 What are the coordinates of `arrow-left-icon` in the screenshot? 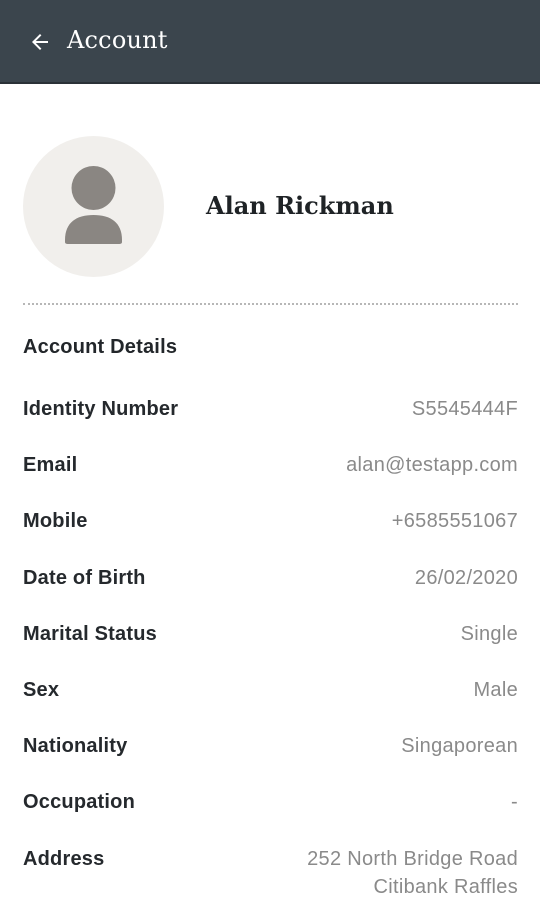 It's located at (40, 42).